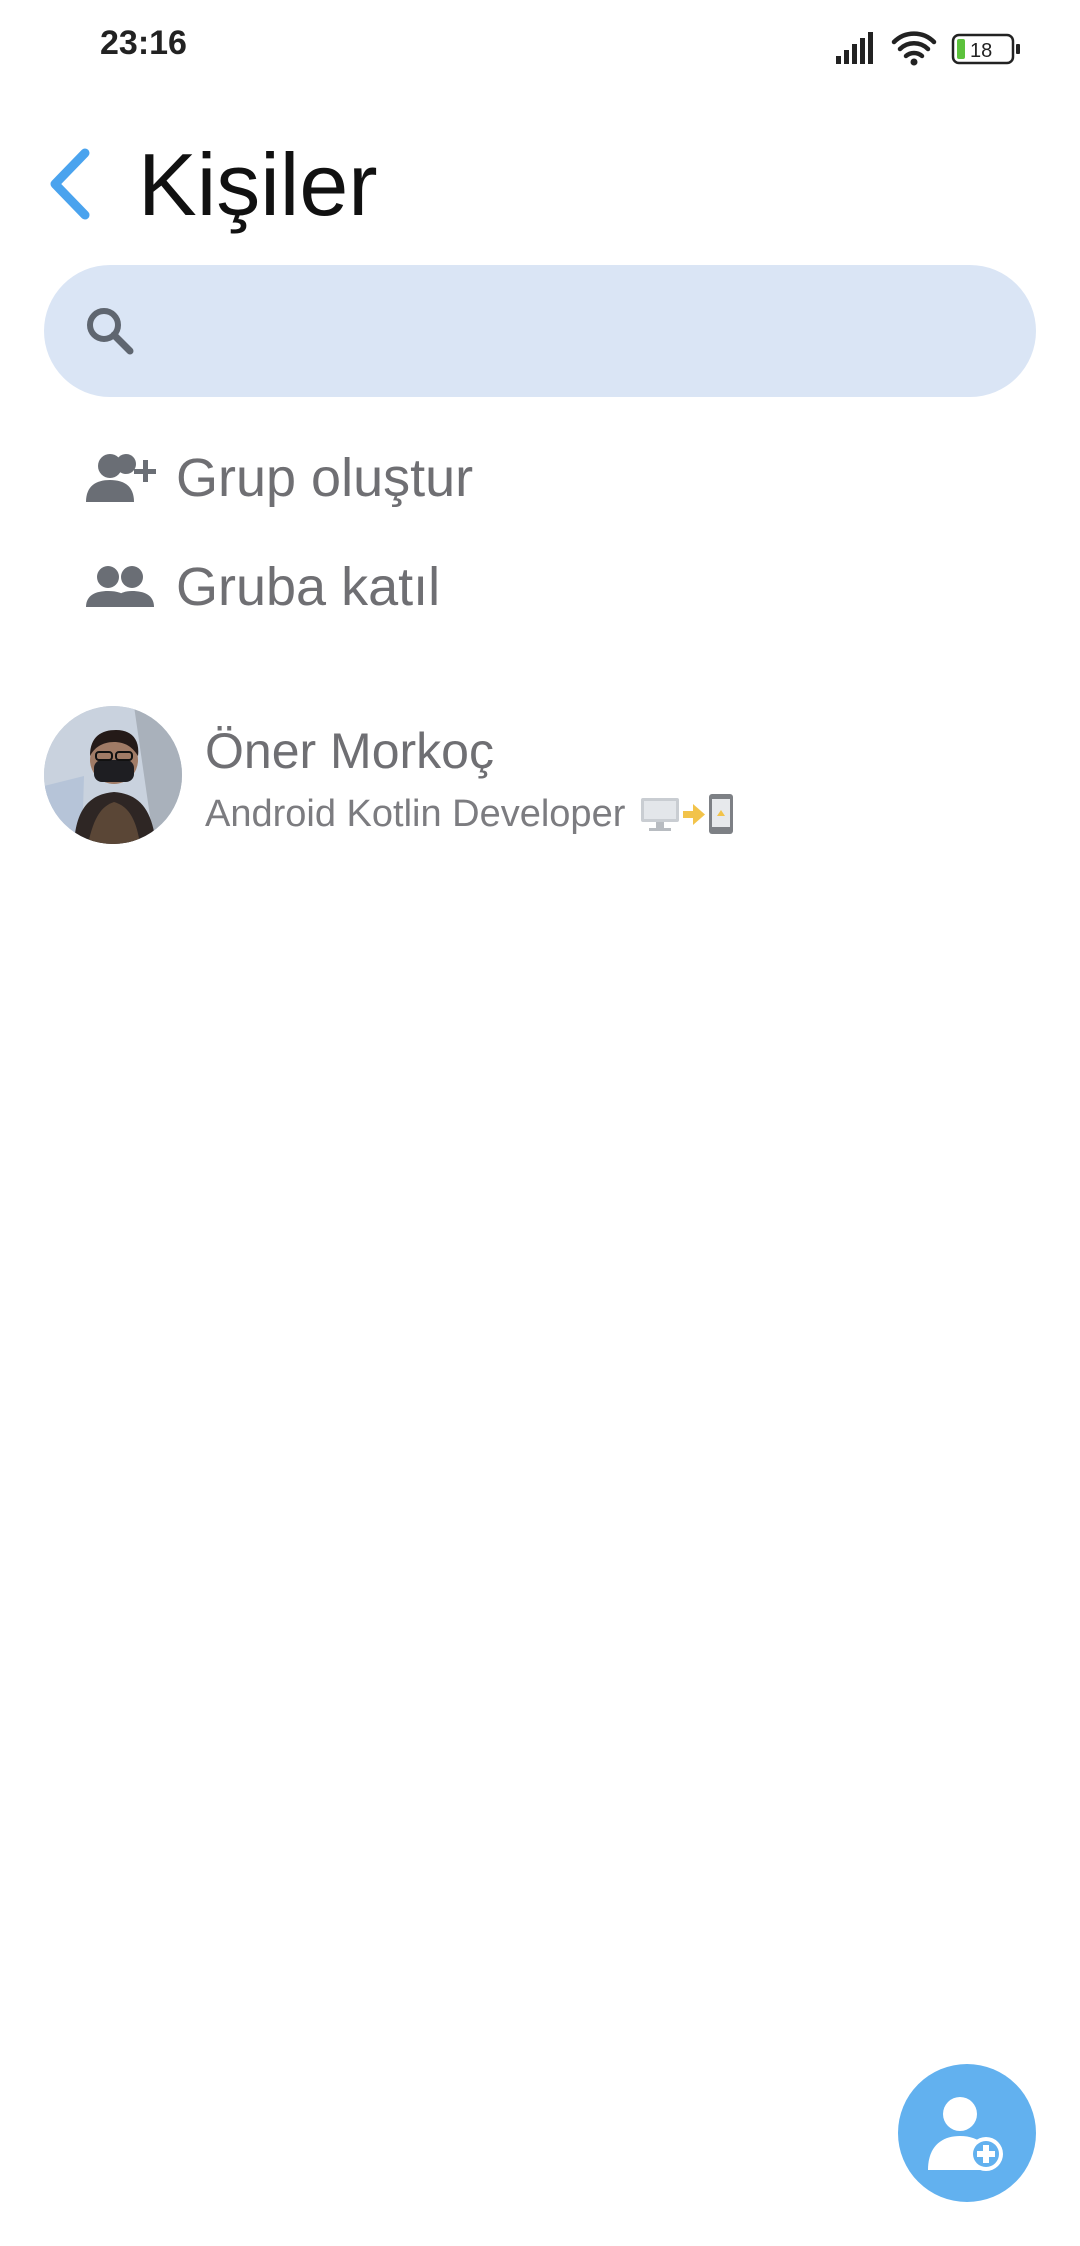 This screenshot has width=1080, height=2246. I want to click on create-group-row: Grup oluştur, so click(540, 478).